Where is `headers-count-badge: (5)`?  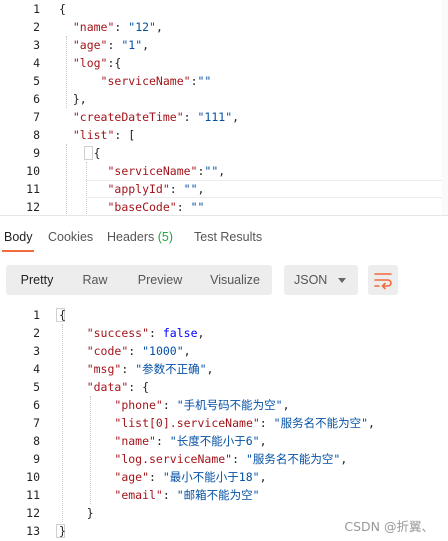 headers-count-badge: (5) is located at coordinates (165, 237).